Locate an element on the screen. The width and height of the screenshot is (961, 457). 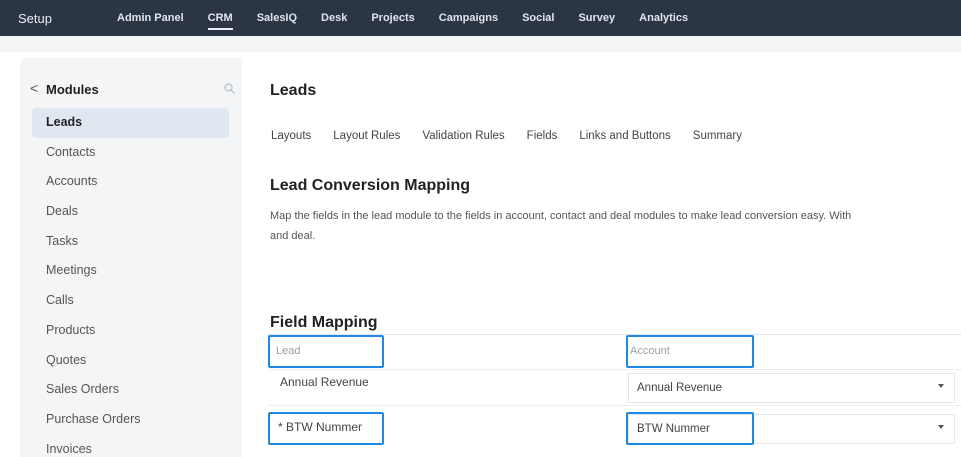
setup-label: Setup is located at coordinates (35, 18).